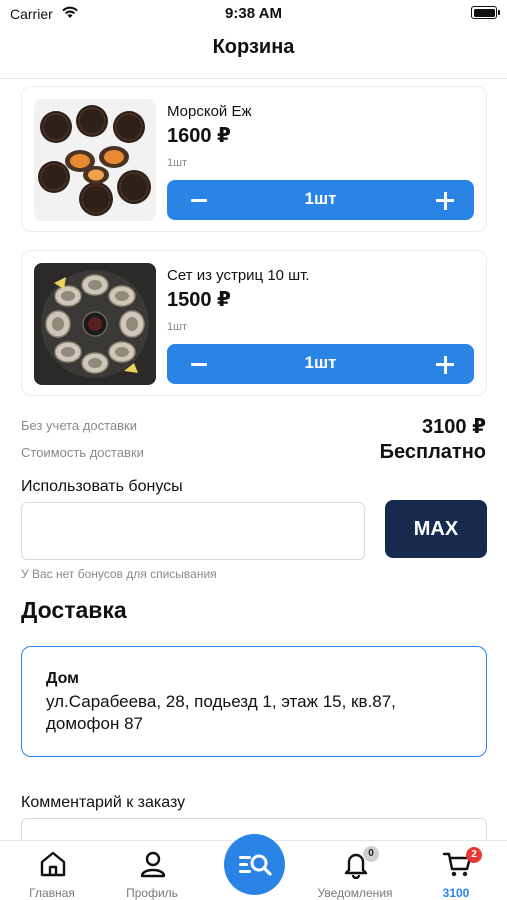  What do you see at coordinates (74, 610) in the screenshot?
I see `delivery-section-title: Доставка` at bounding box center [74, 610].